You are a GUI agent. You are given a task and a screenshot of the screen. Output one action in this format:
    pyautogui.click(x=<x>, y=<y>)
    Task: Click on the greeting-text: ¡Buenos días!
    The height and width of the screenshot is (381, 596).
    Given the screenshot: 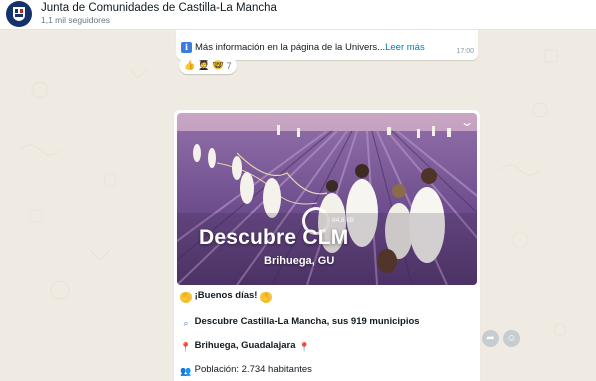 What is the action you would take?
    pyautogui.click(x=226, y=295)
    